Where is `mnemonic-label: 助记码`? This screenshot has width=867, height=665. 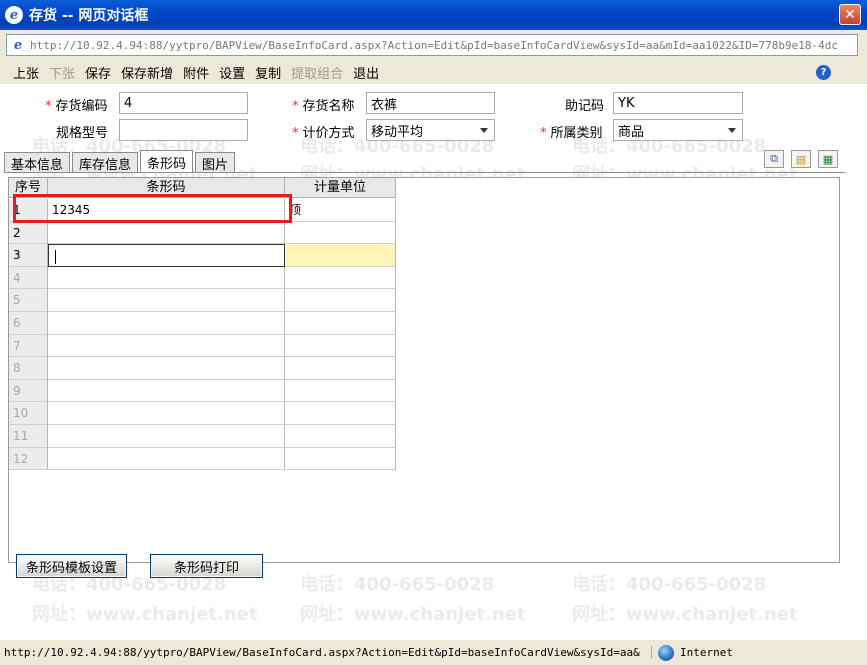
mnemonic-label: 助记码 is located at coordinates (585, 106).